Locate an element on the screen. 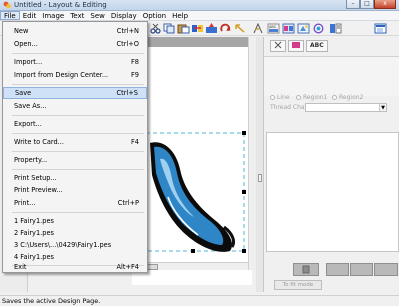 This screenshot has width=399, height=306. splitter-grip-icon is located at coordinates (260, 178).